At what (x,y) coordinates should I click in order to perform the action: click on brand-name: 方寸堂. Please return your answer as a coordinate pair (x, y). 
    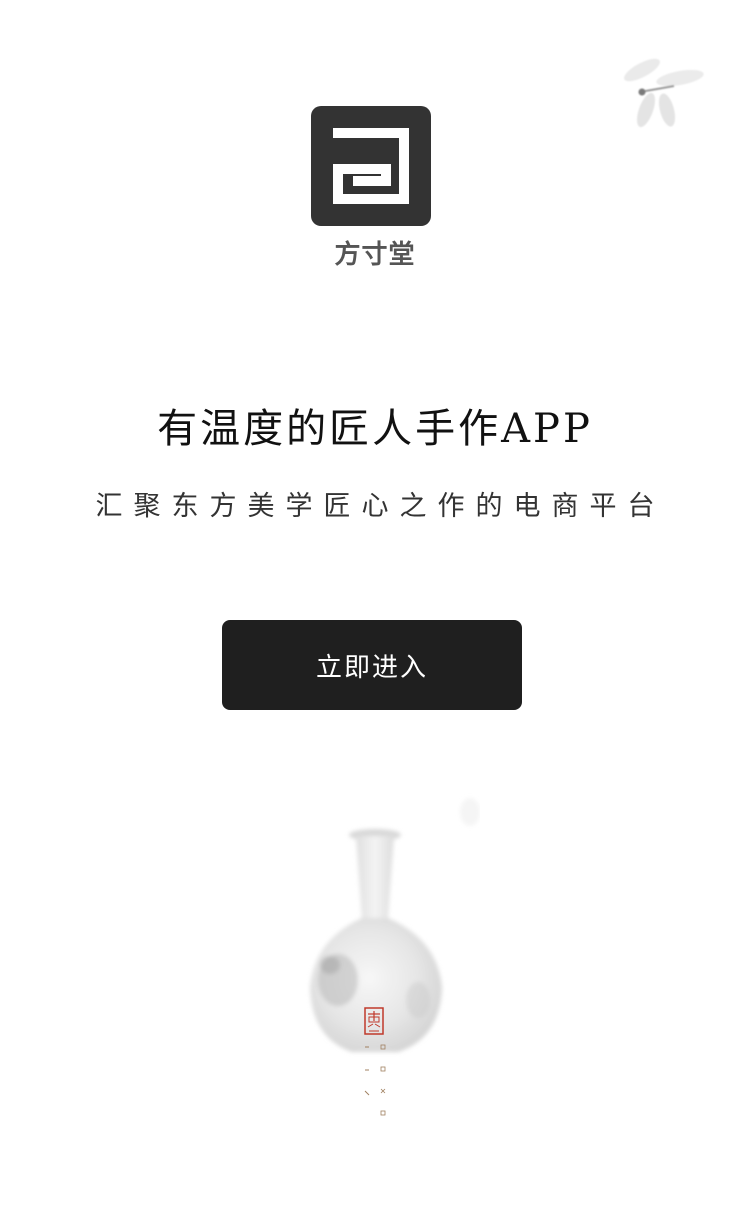
    Looking at the image, I should click on (375, 255).